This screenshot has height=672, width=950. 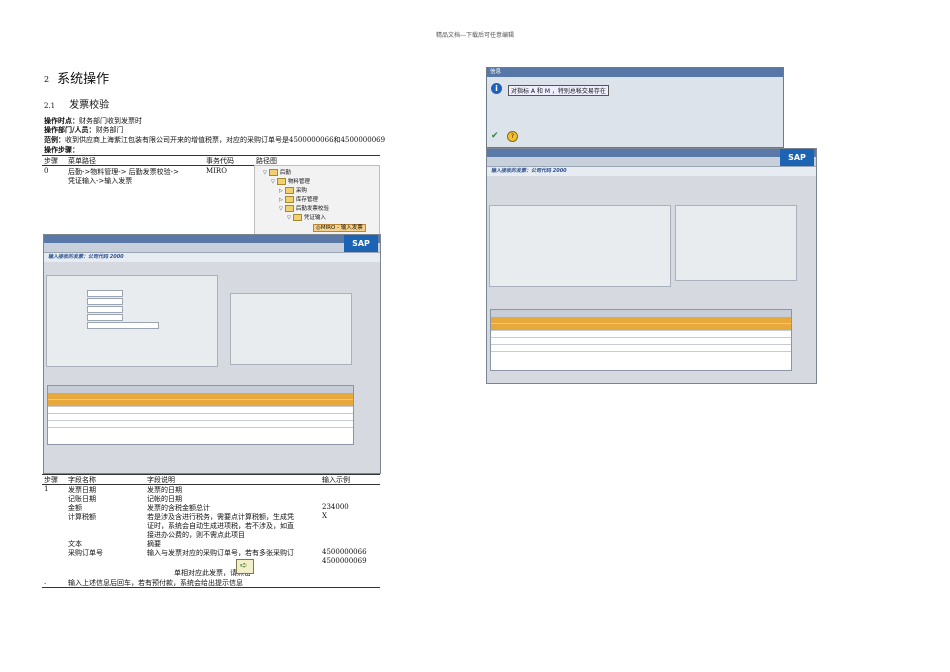 I want to click on tree-item-invoice-verify: ▽ 后勤发票校验, so click(x=304, y=208).